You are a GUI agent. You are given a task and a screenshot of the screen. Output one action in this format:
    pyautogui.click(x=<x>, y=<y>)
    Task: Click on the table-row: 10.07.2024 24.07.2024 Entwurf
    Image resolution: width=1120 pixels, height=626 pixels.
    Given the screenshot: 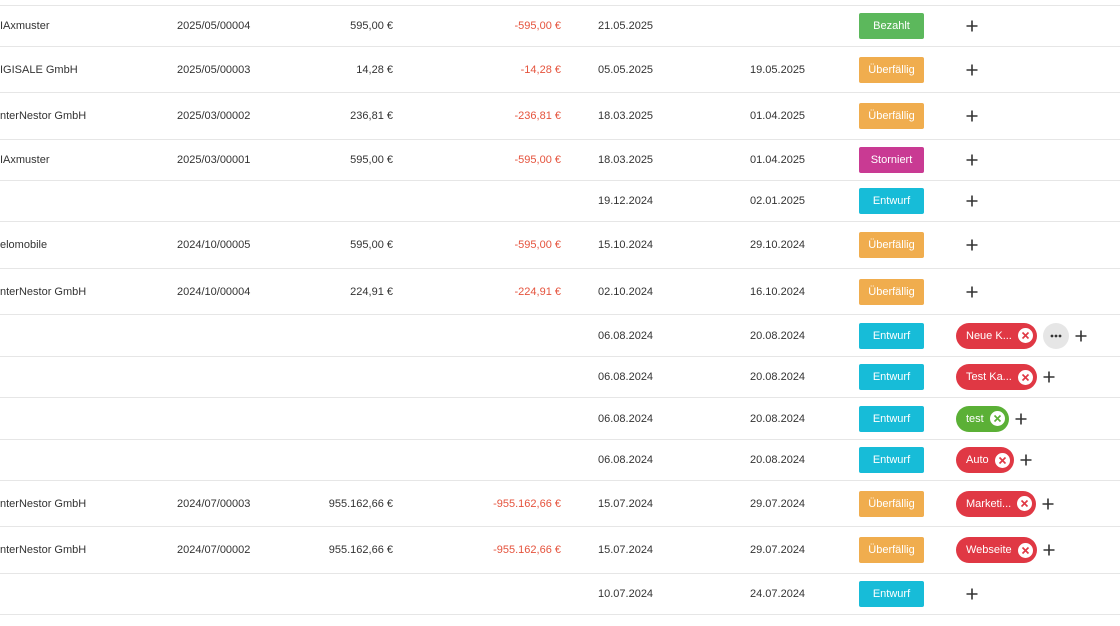 What is the action you would take?
    pyautogui.click(x=560, y=594)
    